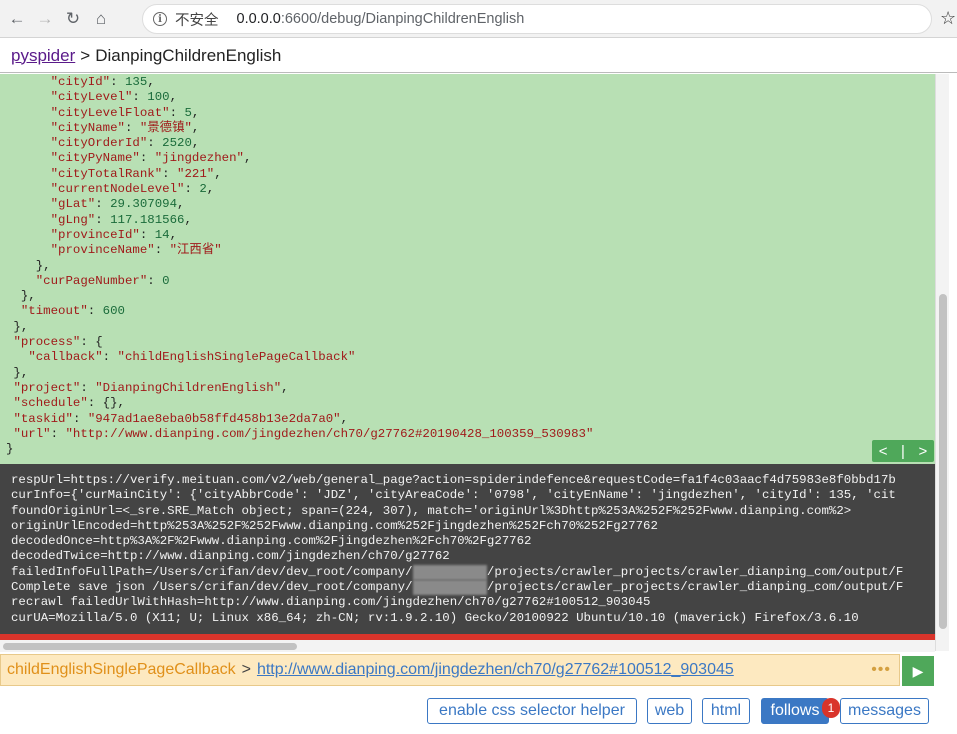  What do you see at coordinates (101, 19) in the screenshot?
I see `home-icon: ⌂` at bounding box center [101, 19].